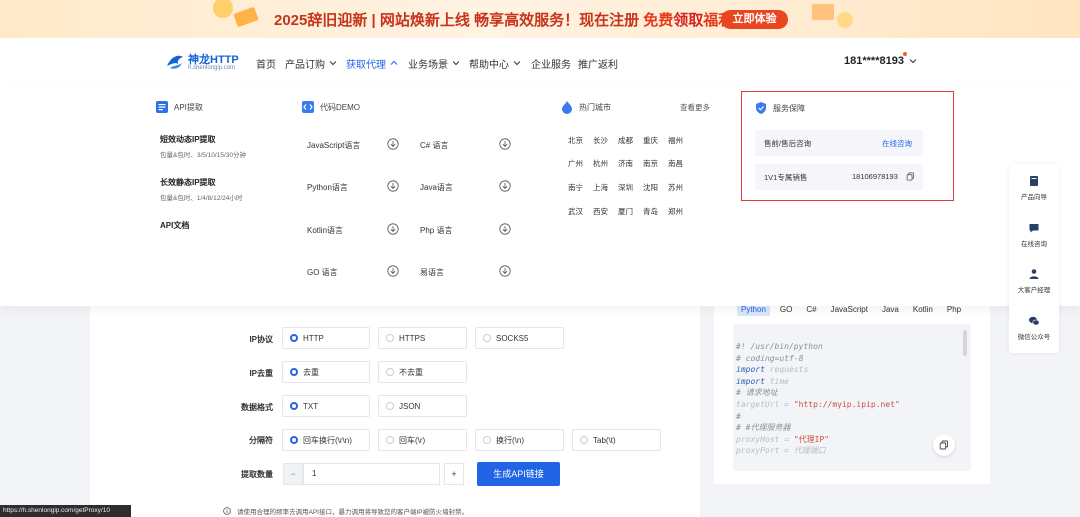  What do you see at coordinates (266, 63) in the screenshot?
I see `nav-home: 首页` at bounding box center [266, 63].